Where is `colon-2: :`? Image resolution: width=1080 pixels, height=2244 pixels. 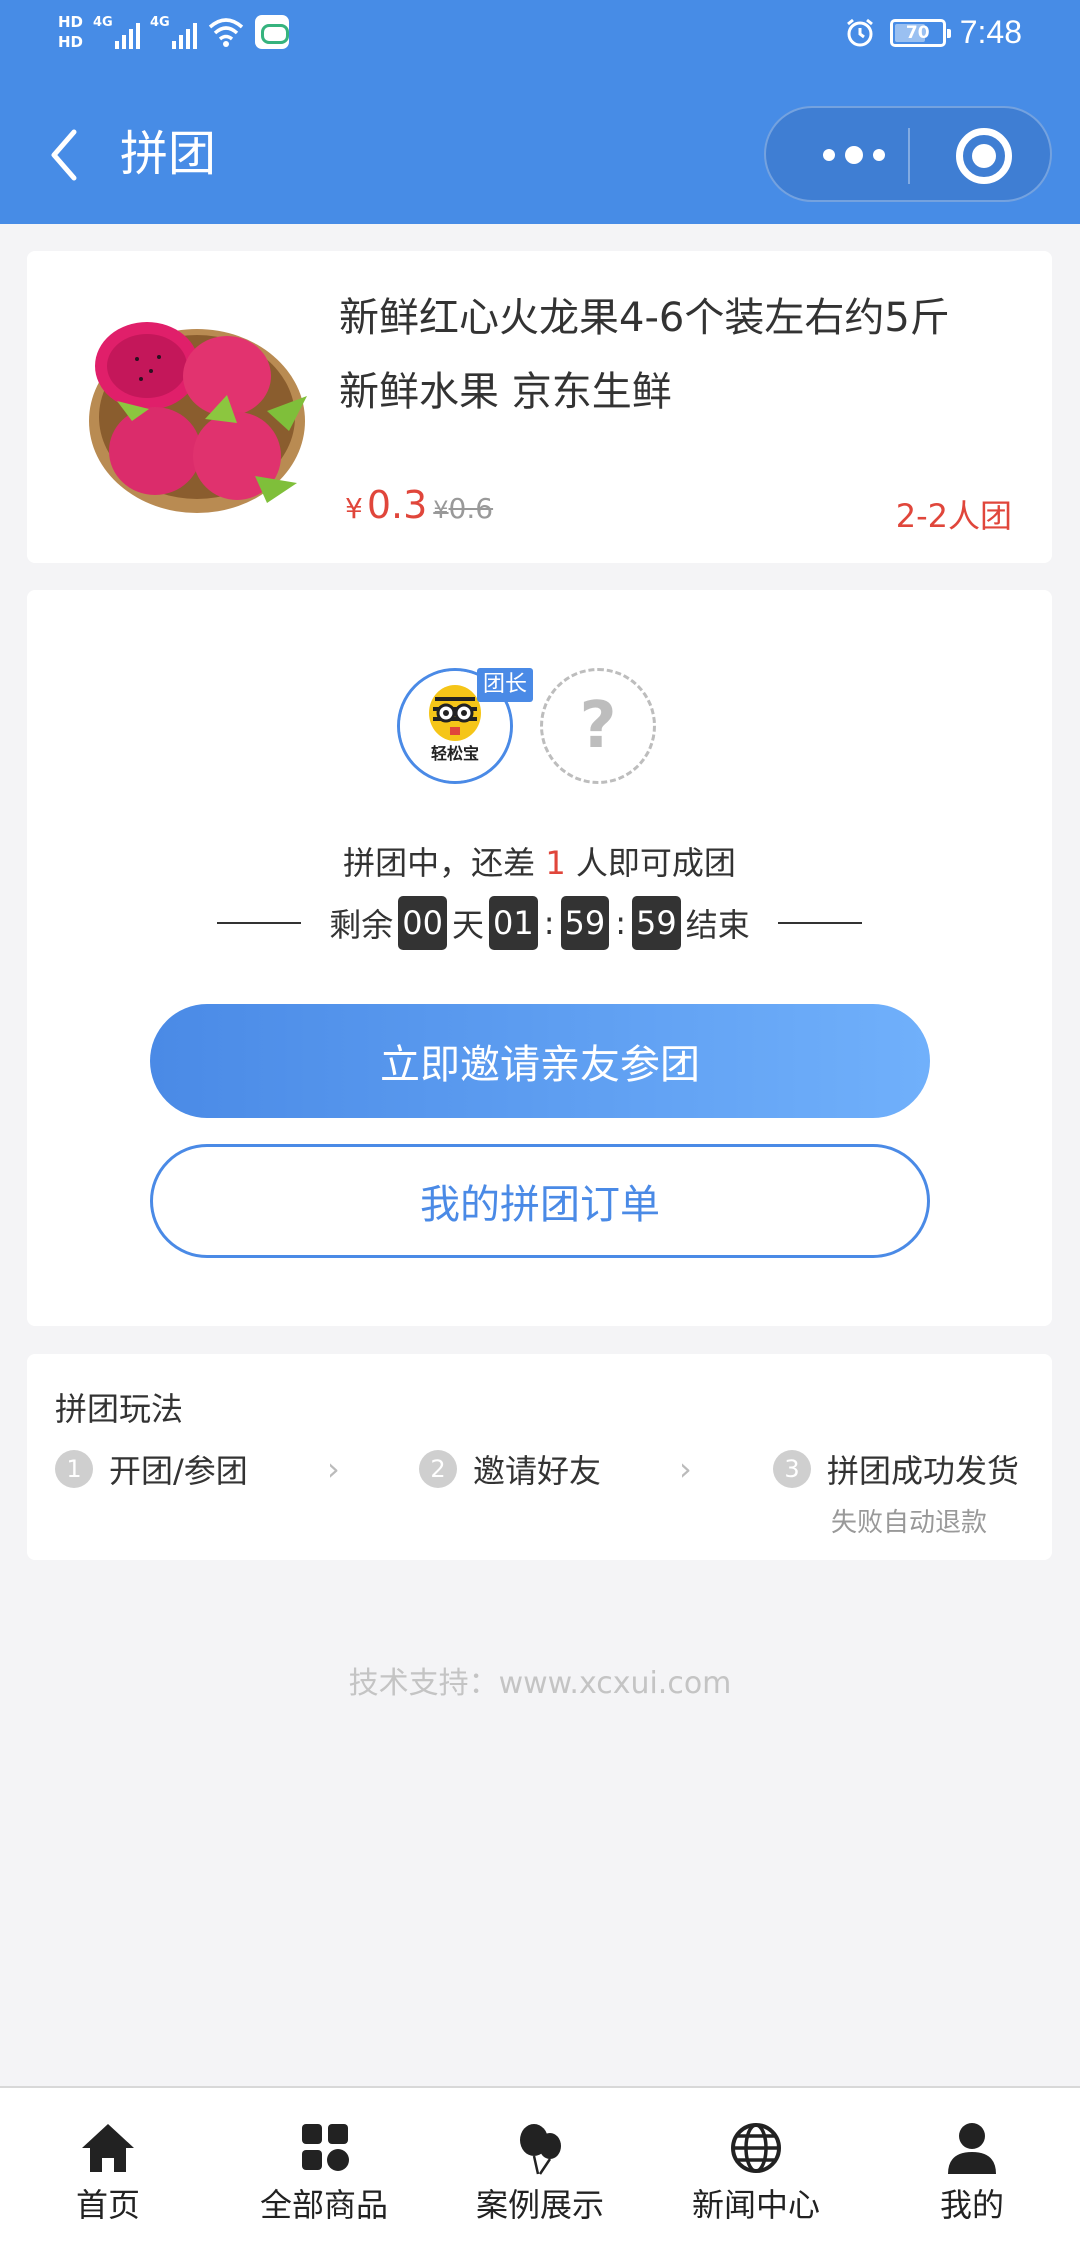
colon-2: : is located at coordinates (620, 923).